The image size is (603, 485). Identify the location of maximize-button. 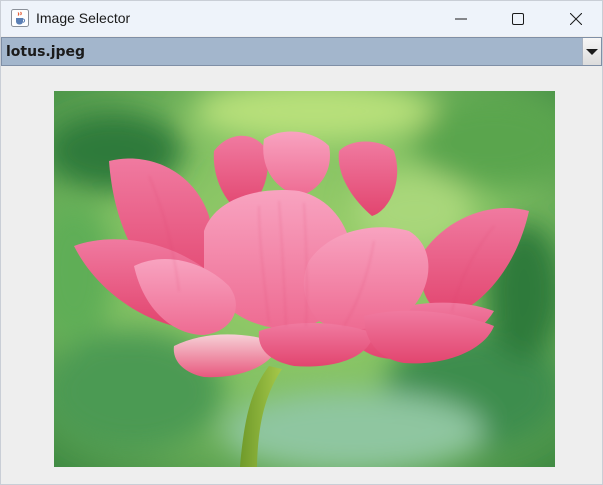
(518, 18).